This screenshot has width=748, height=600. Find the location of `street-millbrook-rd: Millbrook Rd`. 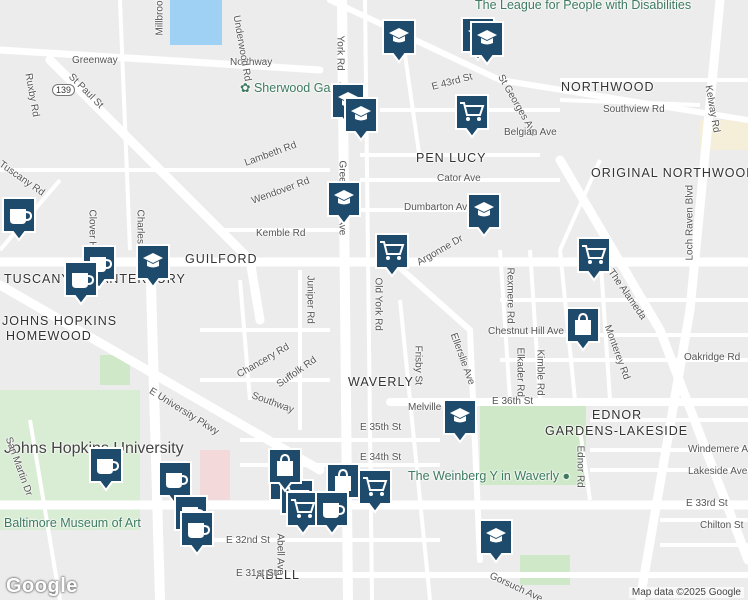

street-millbrook-rd: Millbrook Rd is located at coordinates (160, 18).